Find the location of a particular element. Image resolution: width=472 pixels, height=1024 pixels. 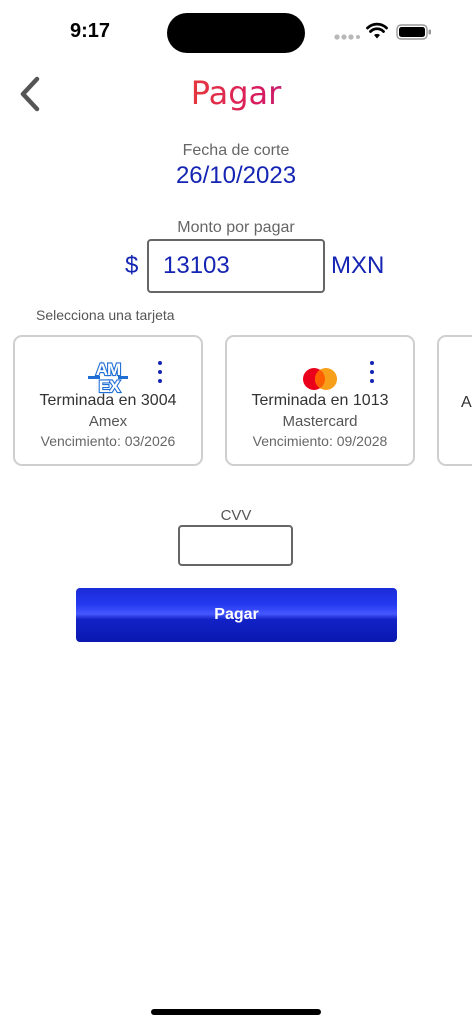

card-expiry: Vencimiento: 03/2026 is located at coordinates (108, 441).